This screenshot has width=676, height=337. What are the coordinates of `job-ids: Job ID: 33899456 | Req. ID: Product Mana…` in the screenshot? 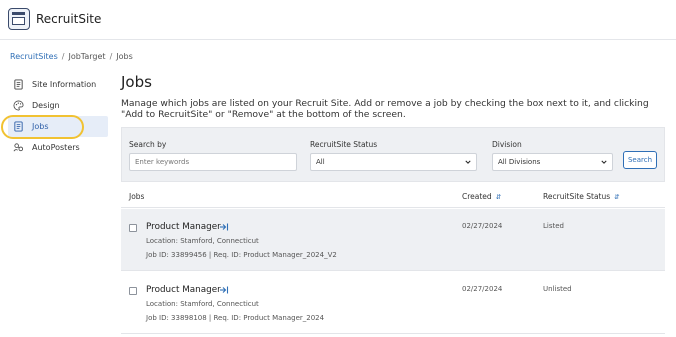 It's located at (241, 255).